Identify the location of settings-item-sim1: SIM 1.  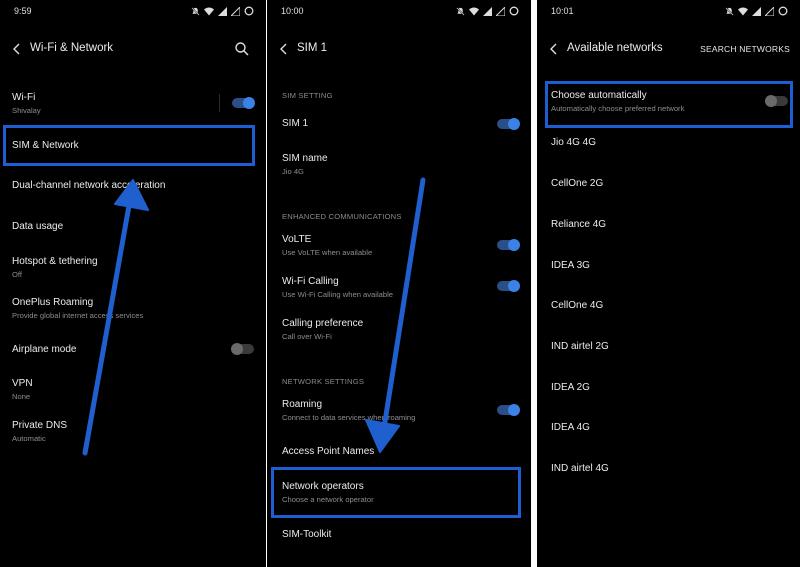
(400, 123).